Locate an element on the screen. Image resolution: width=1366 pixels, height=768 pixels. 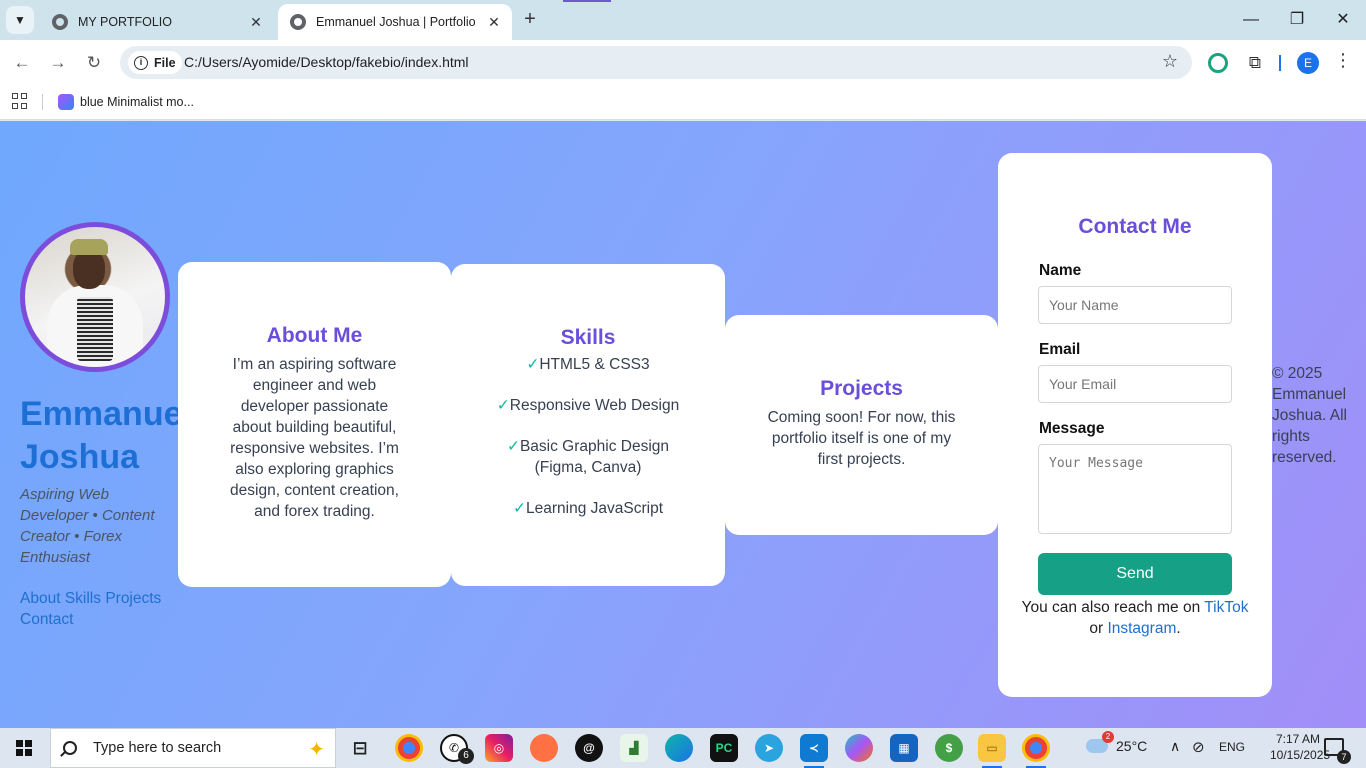
clock-time: 7:17 AM is located at coordinates (1298, 739).